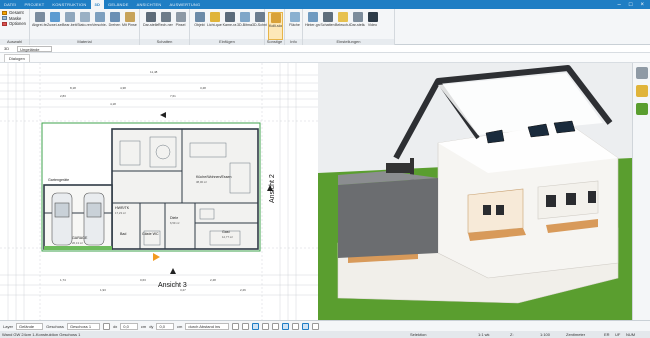 The image size is (650, 338). I want to click on ribbon-button-11: Objekt, so click(199, 19).